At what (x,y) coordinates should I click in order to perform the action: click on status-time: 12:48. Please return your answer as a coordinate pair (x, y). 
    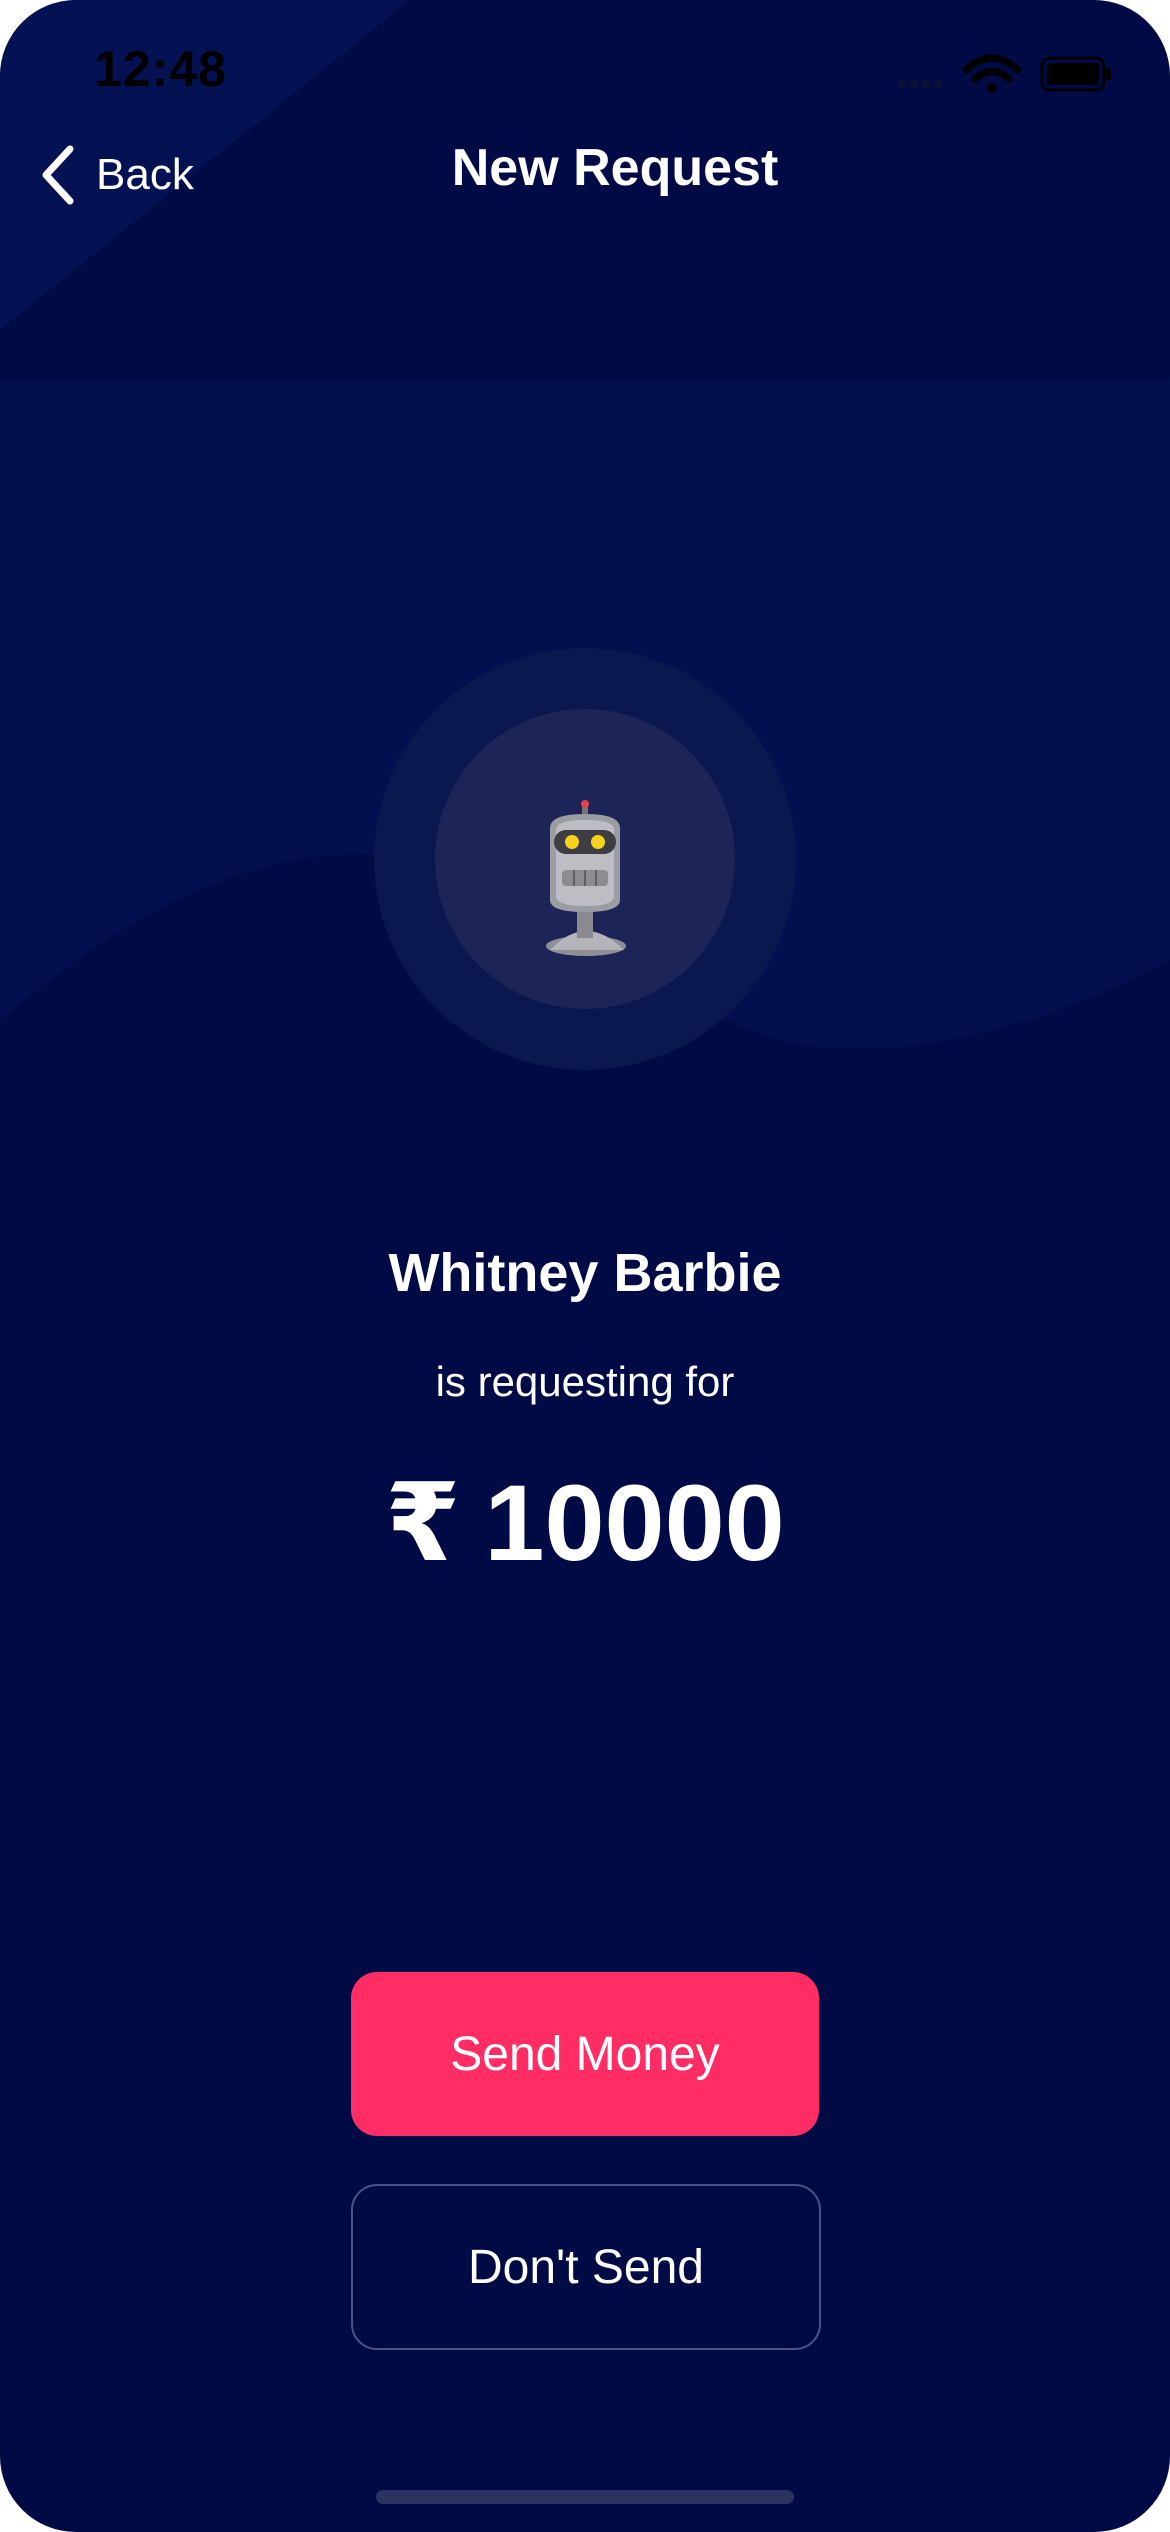
    Looking at the image, I should click on (160, 69).